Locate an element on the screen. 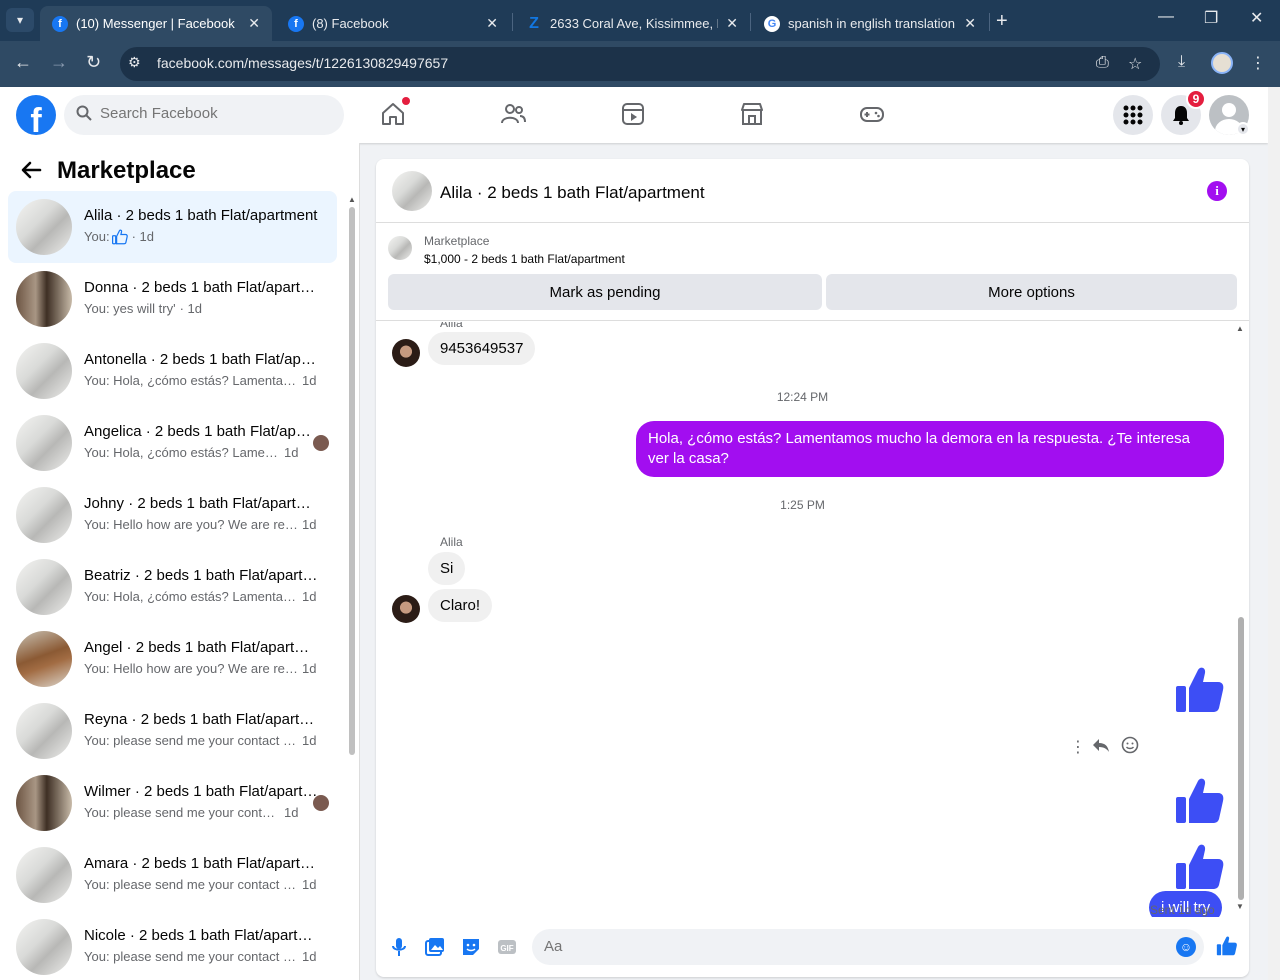 Image resolution: width=1280 pixels, height=980 pixels. search-box is located at coordinates (204, 115).